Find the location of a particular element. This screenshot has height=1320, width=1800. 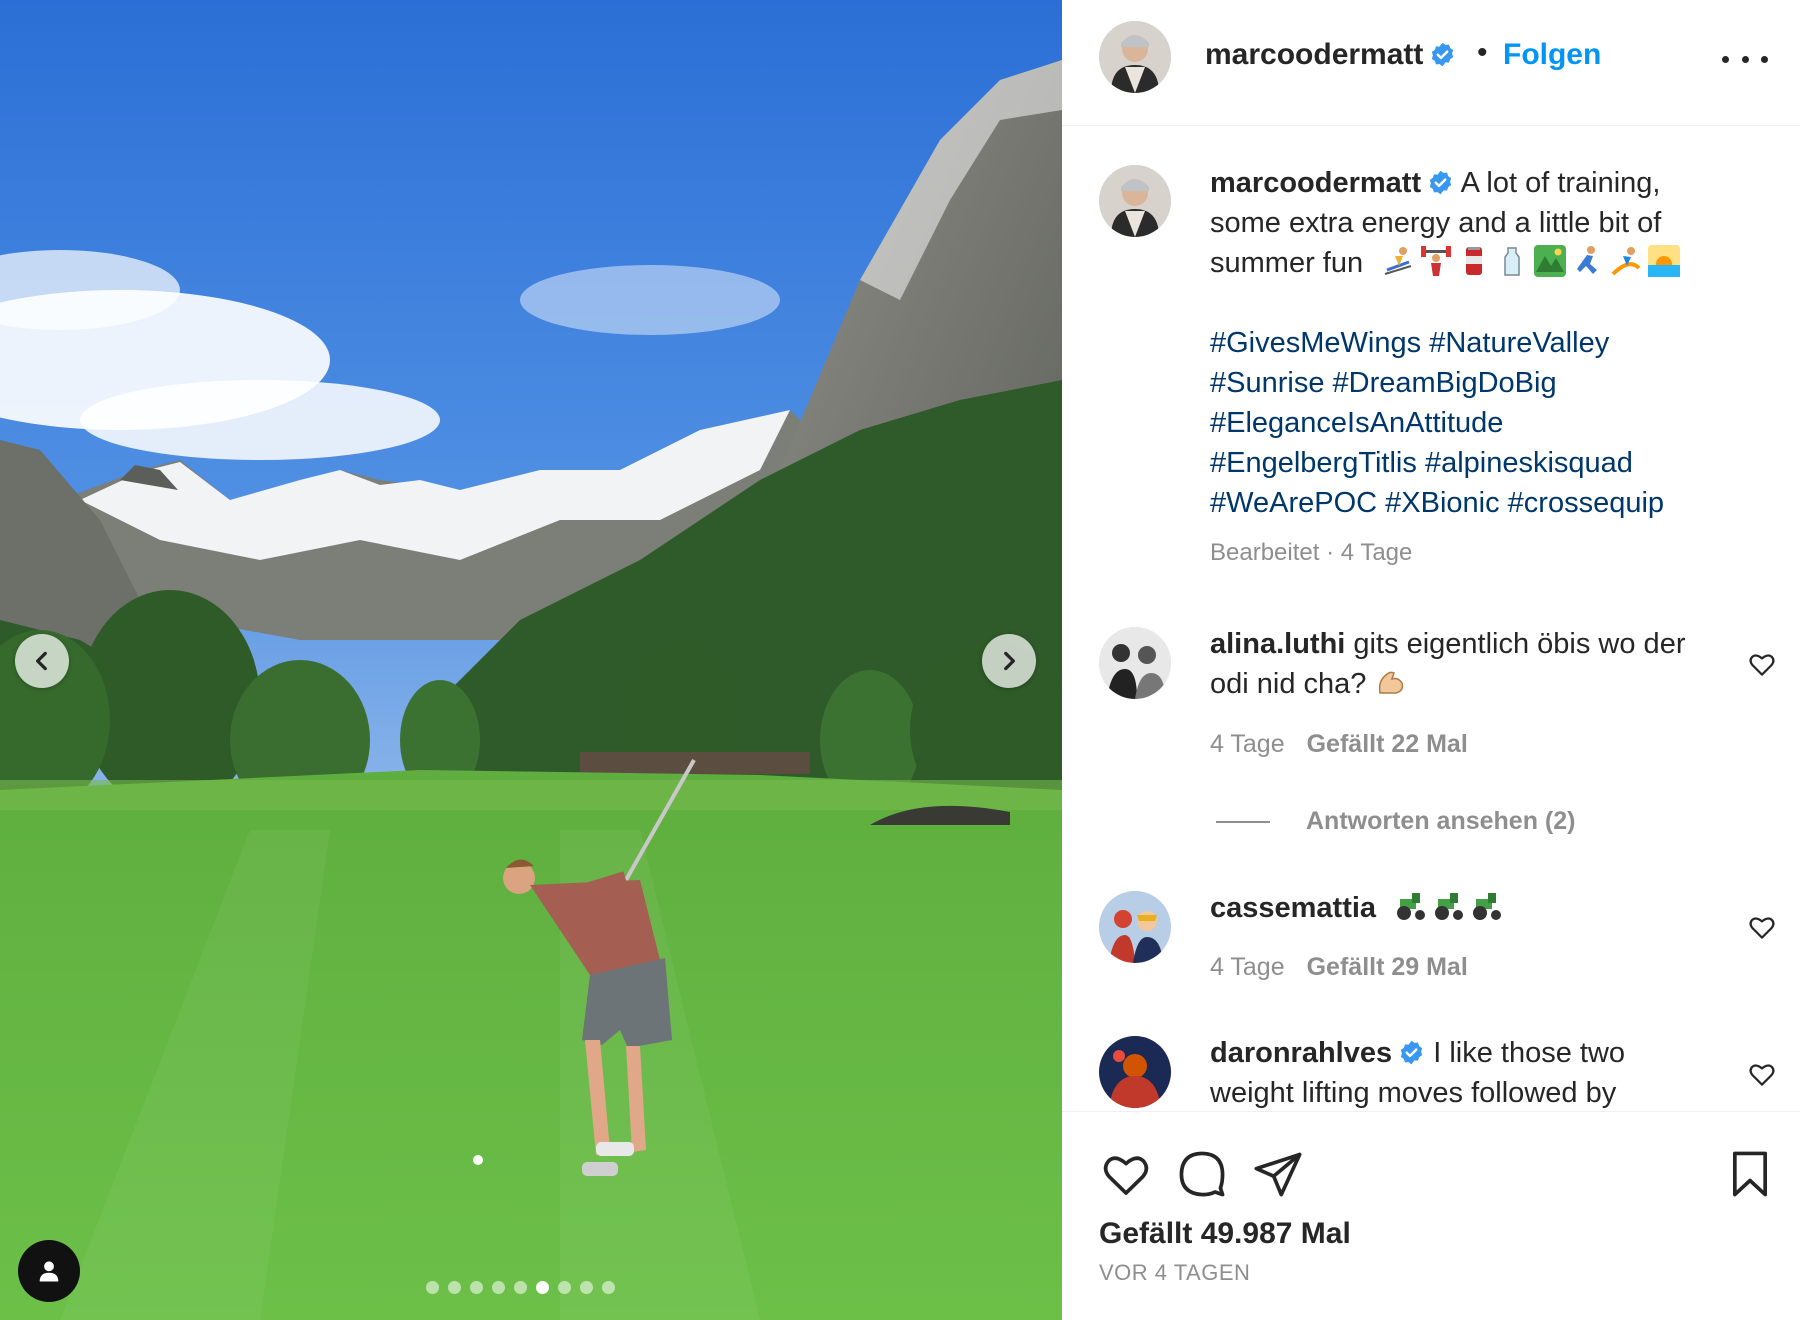

energy-drink-can-icon is located at coordinates (1474, 261).